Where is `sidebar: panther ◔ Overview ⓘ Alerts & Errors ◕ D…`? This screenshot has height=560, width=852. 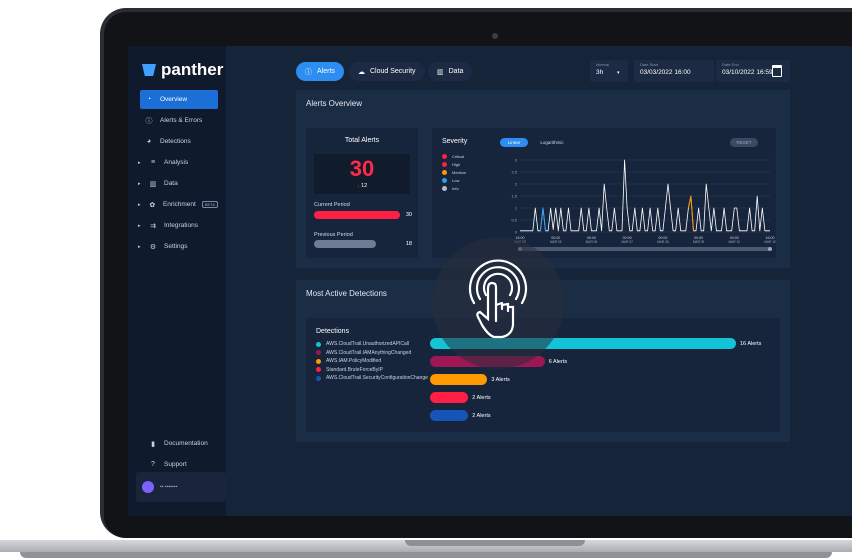
sidebar: panther ◔ Overview ⓘ Alerts & Errors ◕ D… is located at coordinates (177, 281).